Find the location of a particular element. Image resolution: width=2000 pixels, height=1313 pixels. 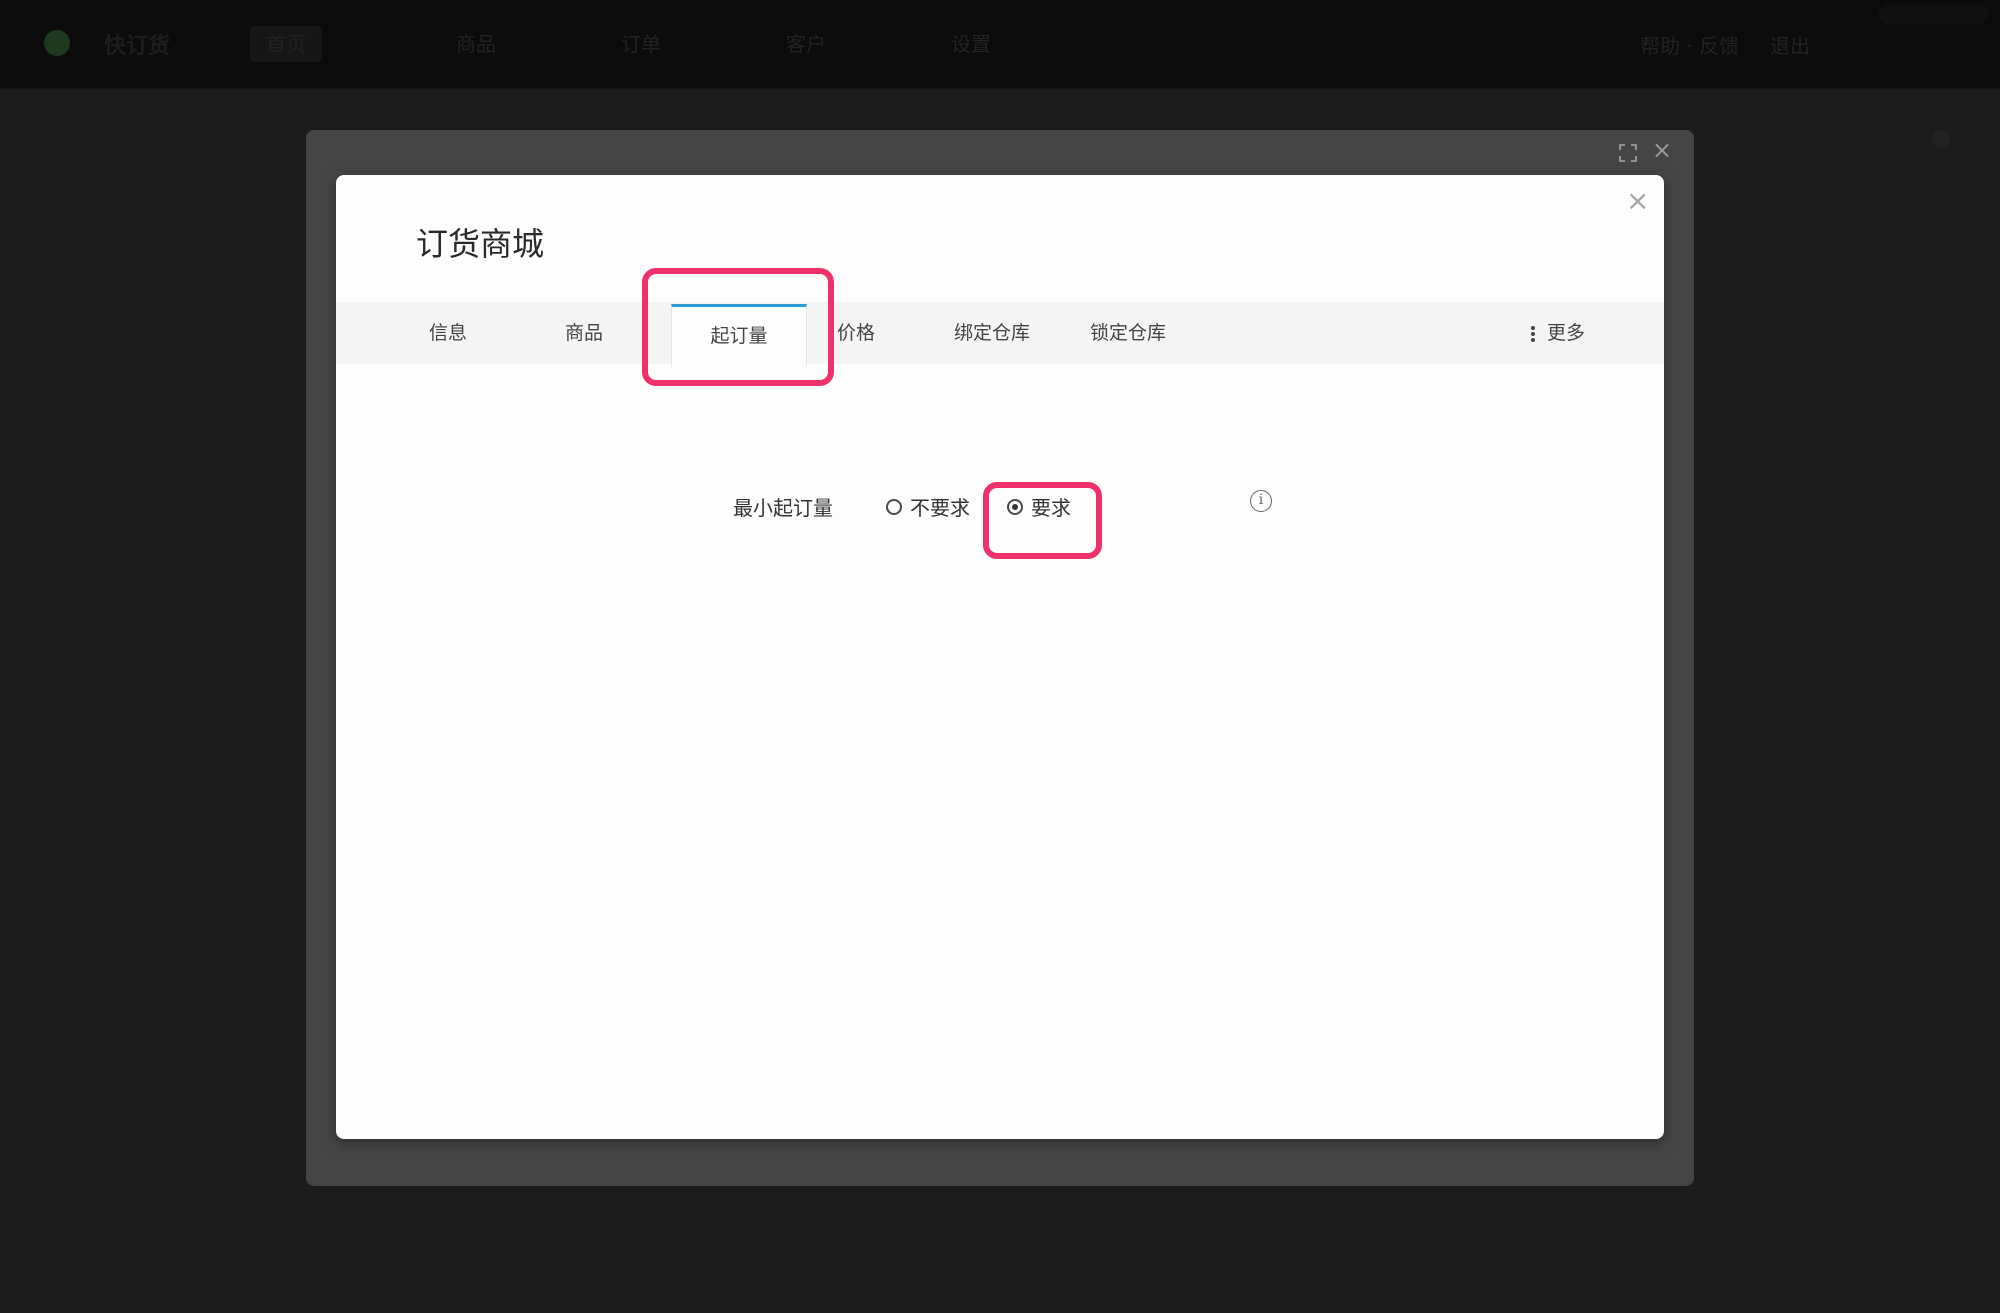

logout-link: 退出 is located at coordinates (1790, 44).